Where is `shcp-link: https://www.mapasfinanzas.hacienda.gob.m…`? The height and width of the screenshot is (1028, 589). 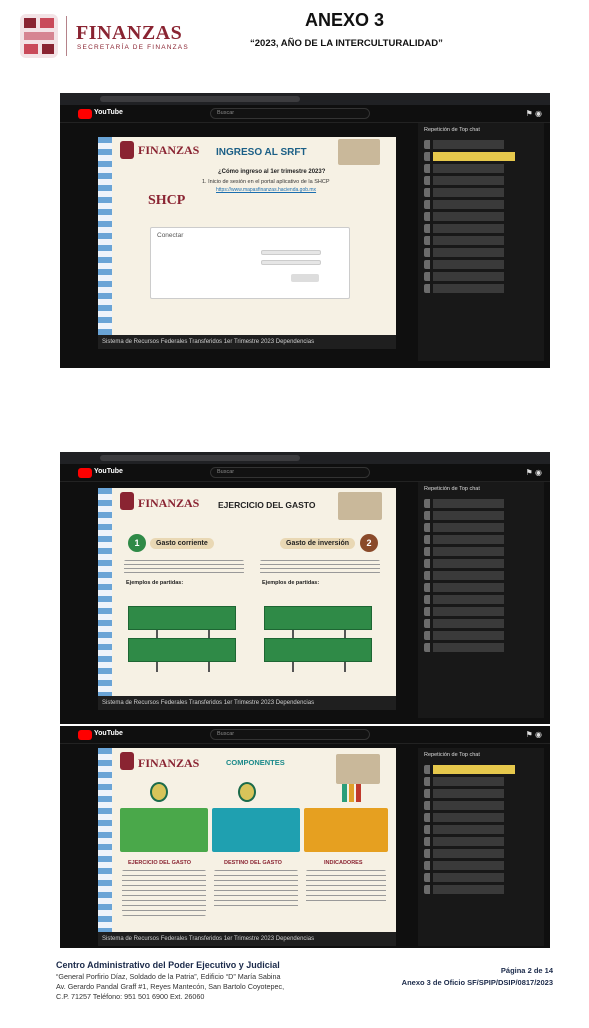 shcp-link: https://www.mapasfinanzas.hacienda.gob.m… is located at coordinates (266, 190).